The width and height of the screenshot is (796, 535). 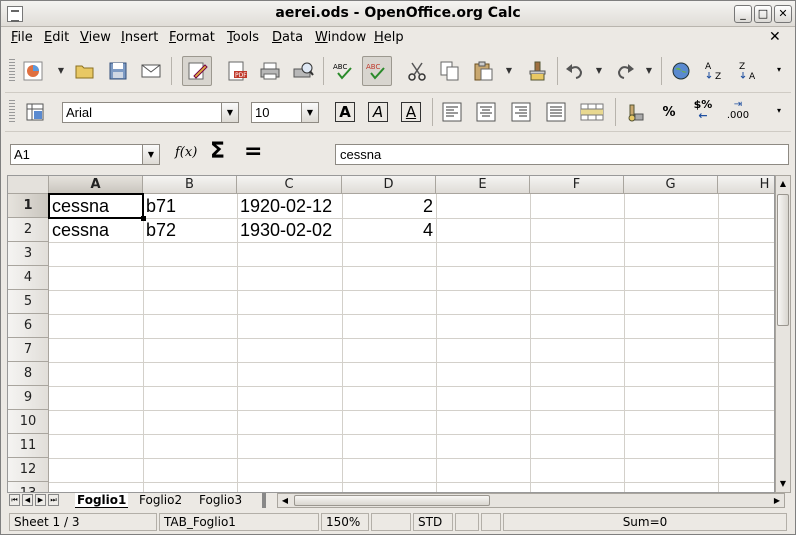 What do you see at coordinates (433, 522) in the screenshot?
I see `status-selection-mode: STD` at bounding box center [433, 522].